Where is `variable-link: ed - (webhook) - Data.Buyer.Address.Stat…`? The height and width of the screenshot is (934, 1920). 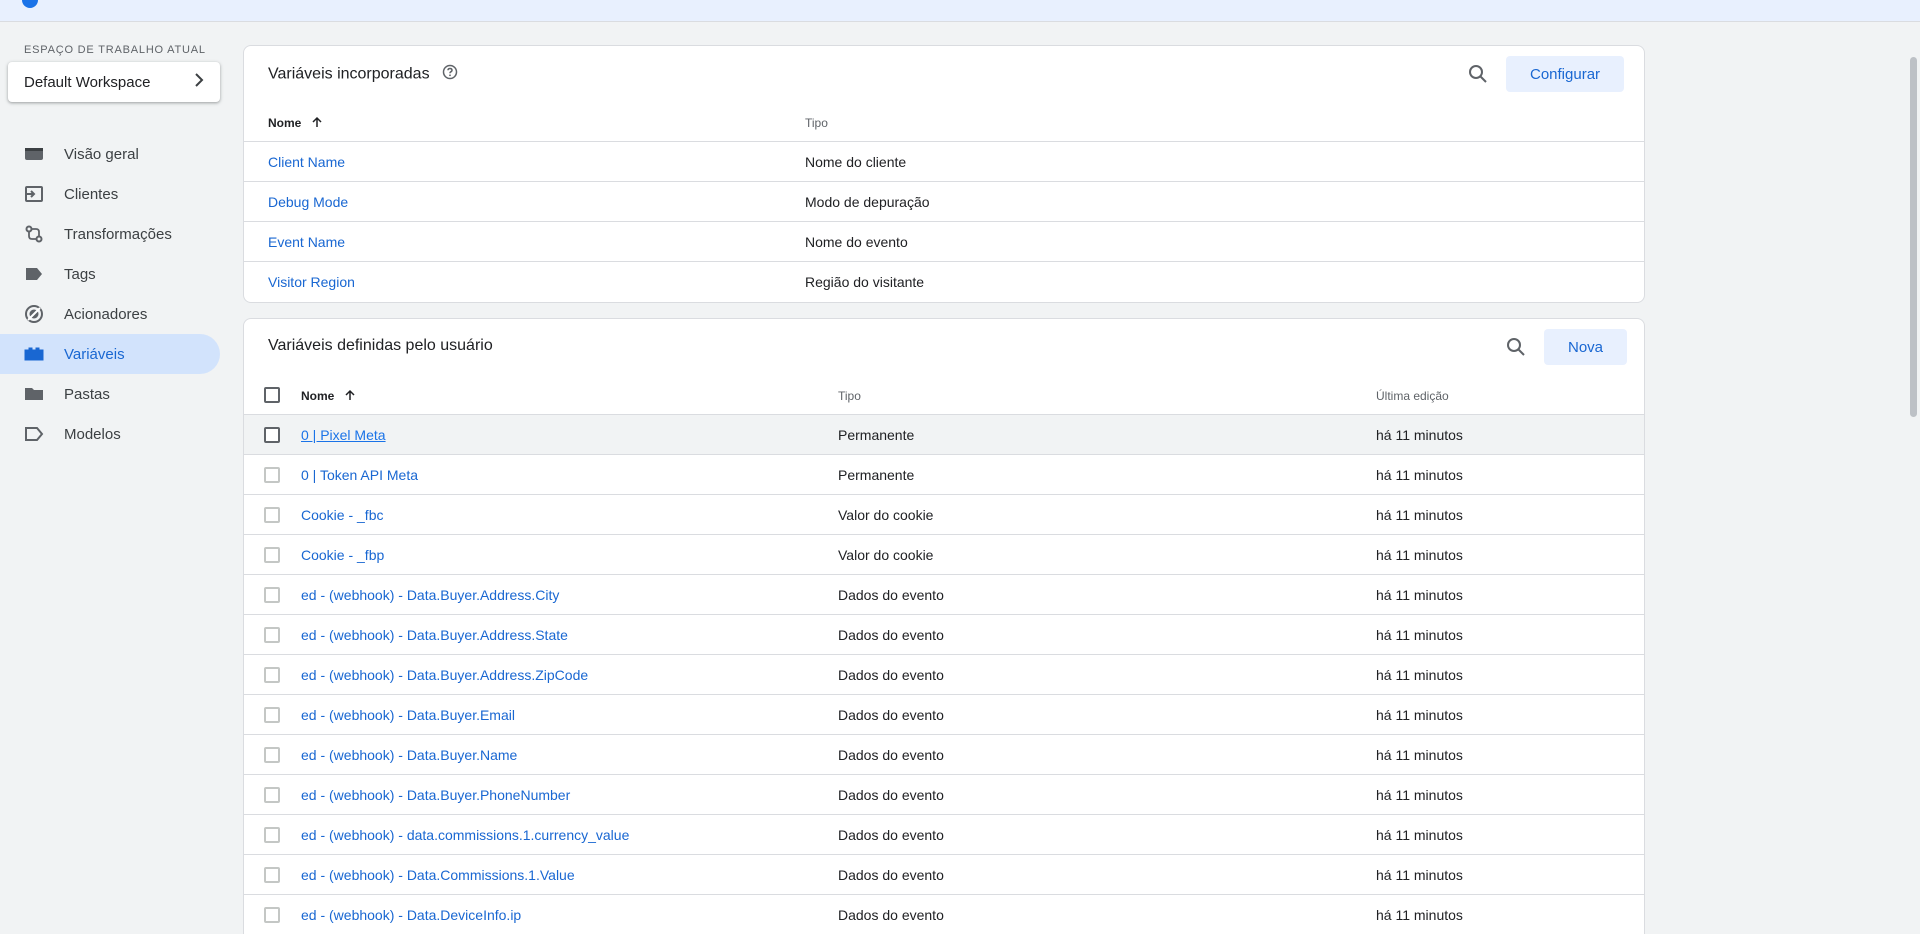
variable-link: ed - (webhook) - Data.Buyer.Address.Stat… is located at coordinates (434, 635).